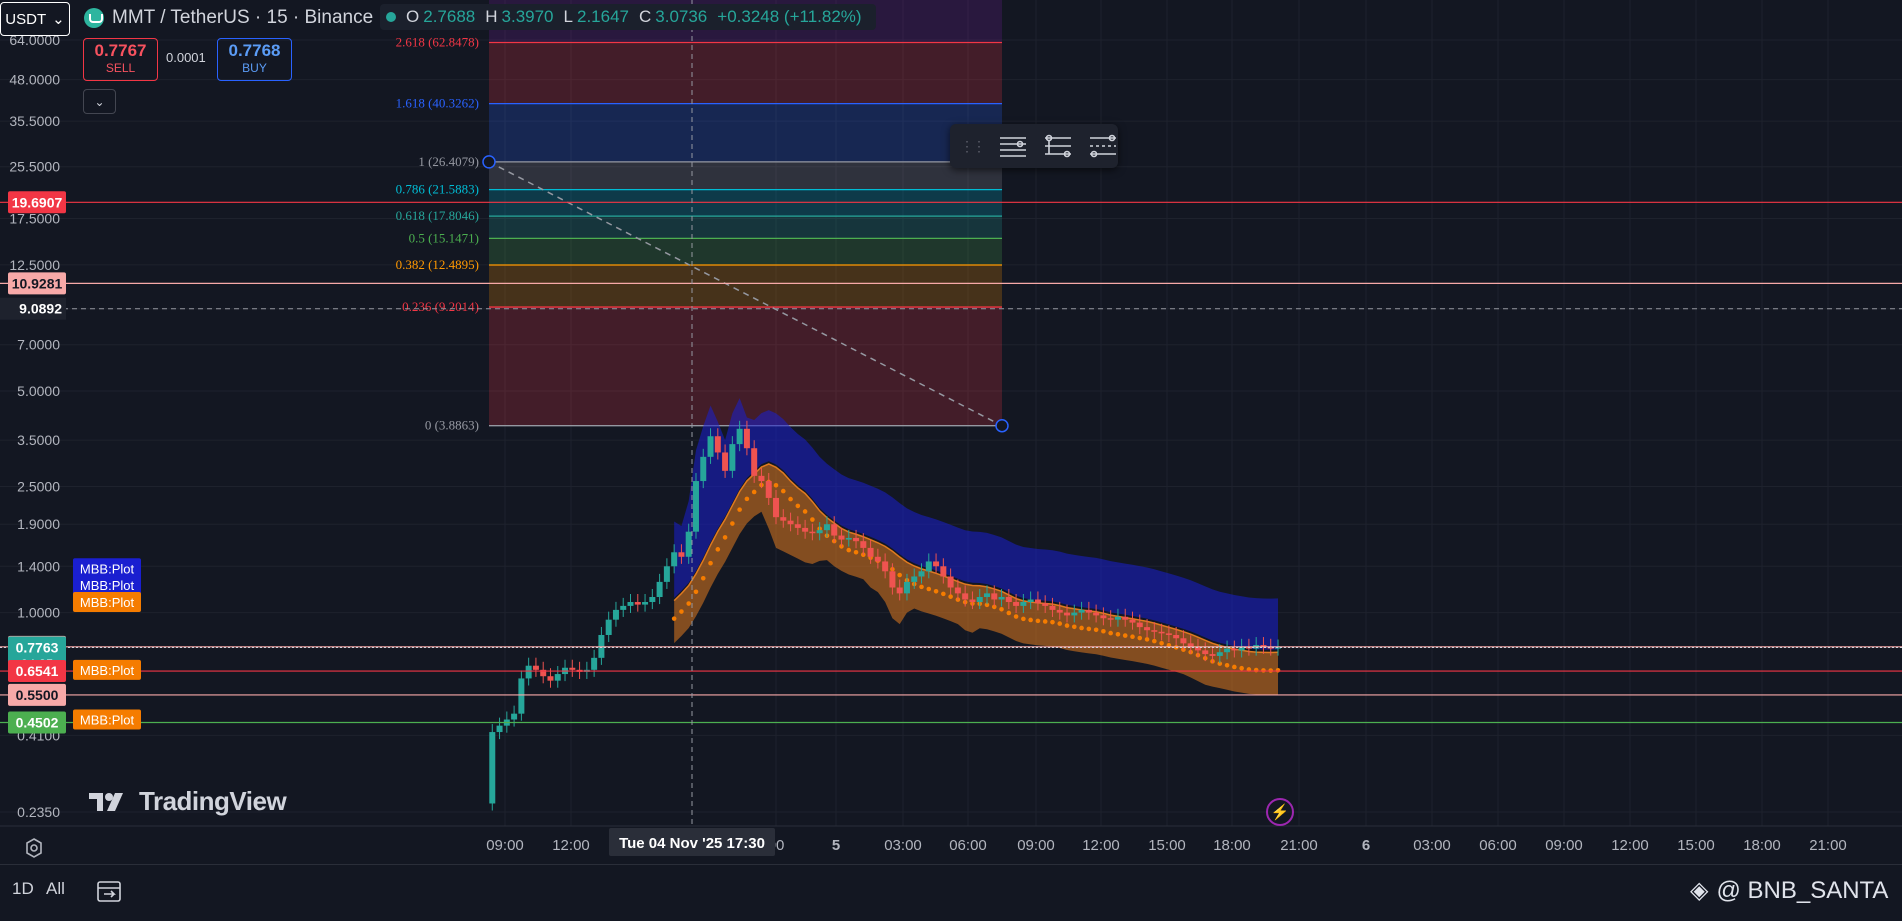 Image resolution: width=1902 pixels, height=921 pixels. Describe the element at coordinates (109, 891) in the screenshot. I see `go-to-date-icon` at that location.